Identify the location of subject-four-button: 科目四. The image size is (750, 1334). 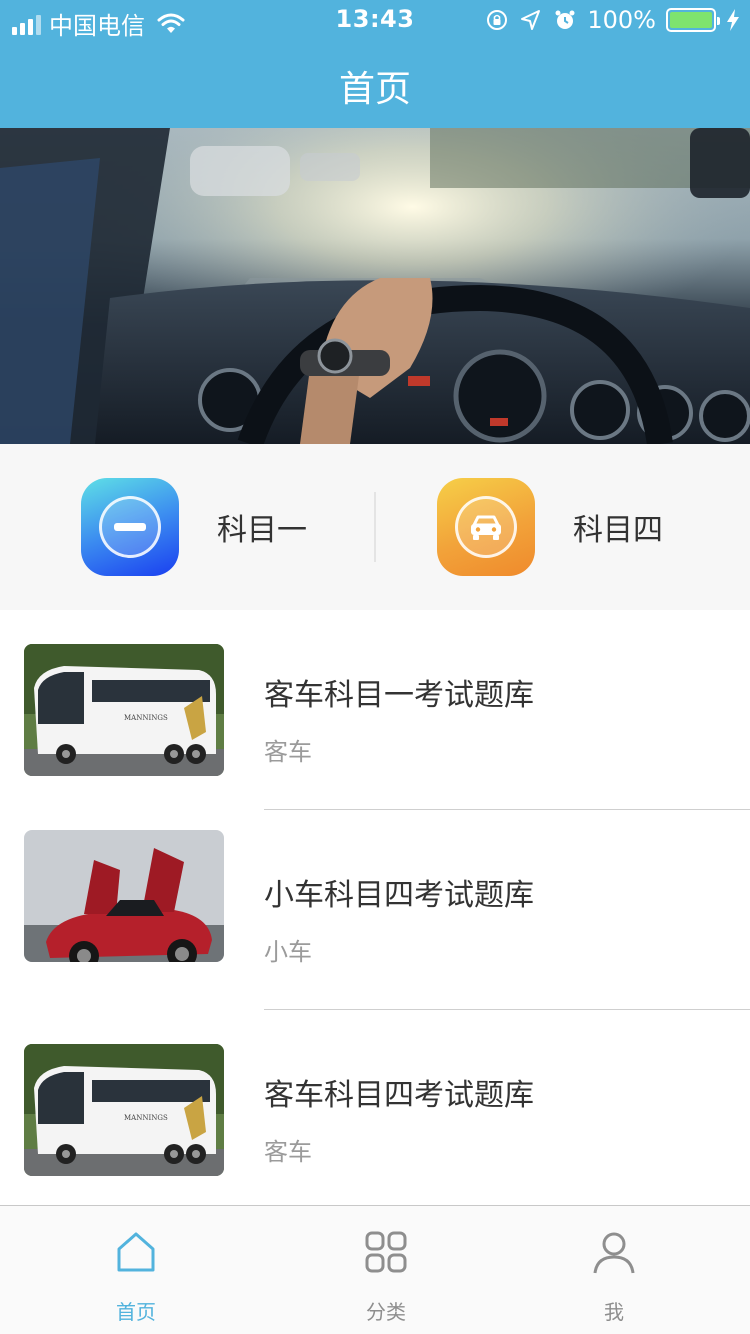
(550, 527).